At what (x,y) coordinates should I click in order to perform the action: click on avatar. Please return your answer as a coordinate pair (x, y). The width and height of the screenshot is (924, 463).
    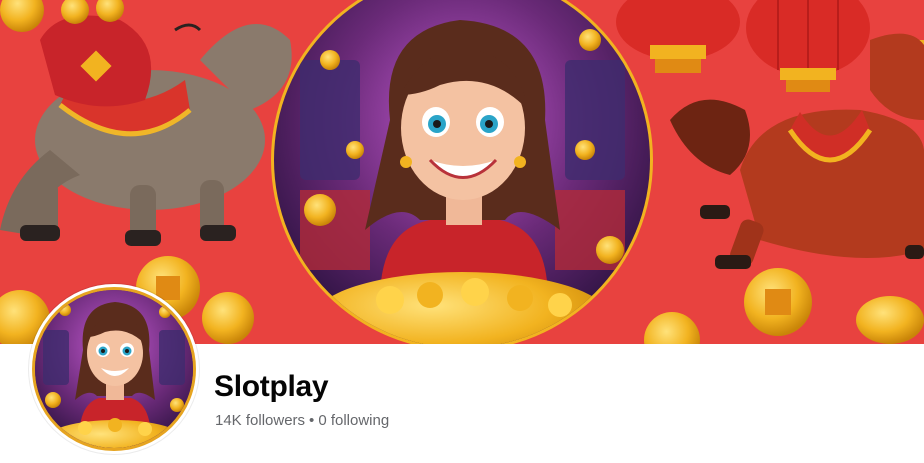
    Looking at the image, I should click on (114, 369).